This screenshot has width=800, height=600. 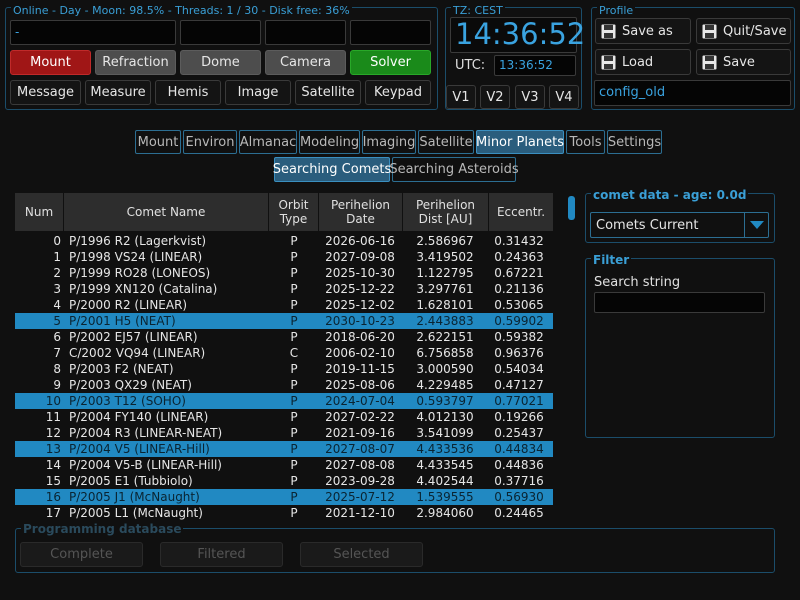 What do you see at coordinates (102, 529) in the screenshot?
I see `programming-database-title: Programming database` at bounding box center [102, 529].